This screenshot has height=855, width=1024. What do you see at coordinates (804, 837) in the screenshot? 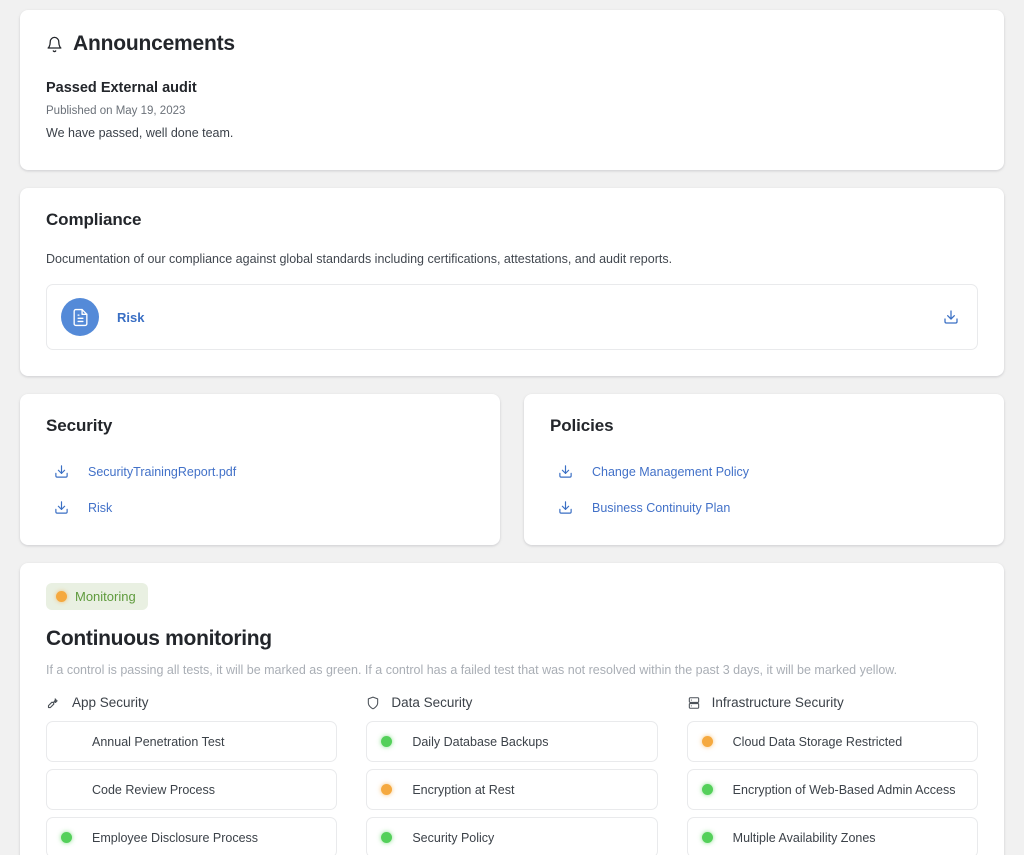
I see `control-label: Multiple Availability Zones` at bounding box center [804, 837].